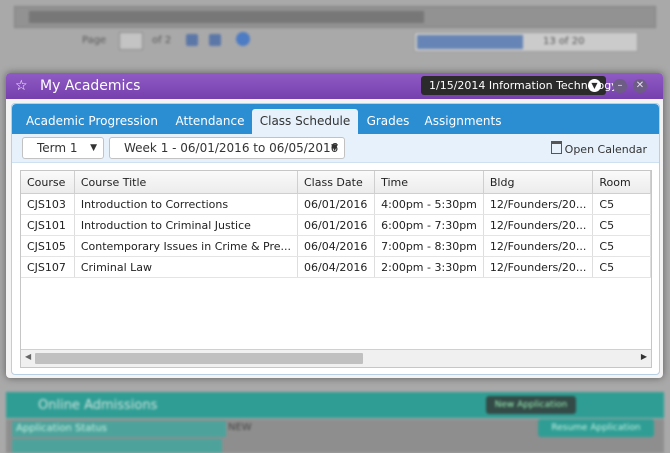 This screenshot has height=453, width=670. What do you see at coordinates (429, 246) in the screenshot?
I see `cell-time: 7:00pm - 8:30pm` at bounding box center [429, 246].